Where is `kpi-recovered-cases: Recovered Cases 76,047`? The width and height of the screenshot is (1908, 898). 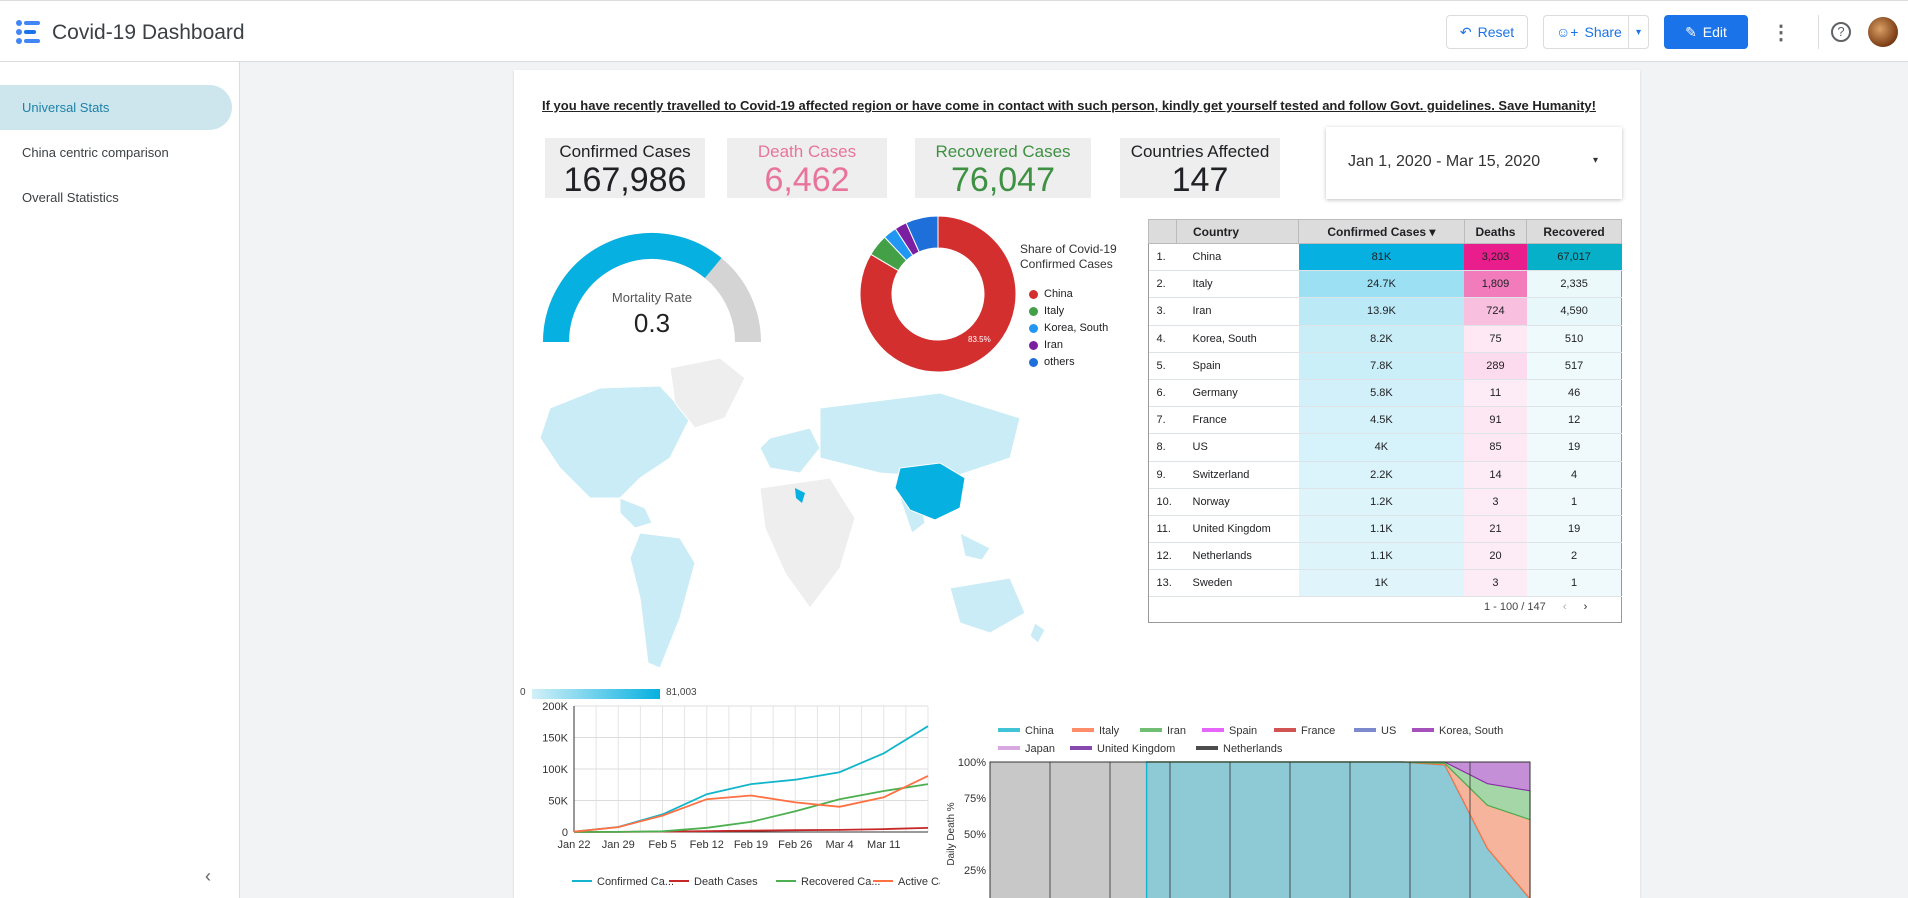
kpi-recovered-cases: Recovered Cases 76,047 is located at coordinates (1003, 168).